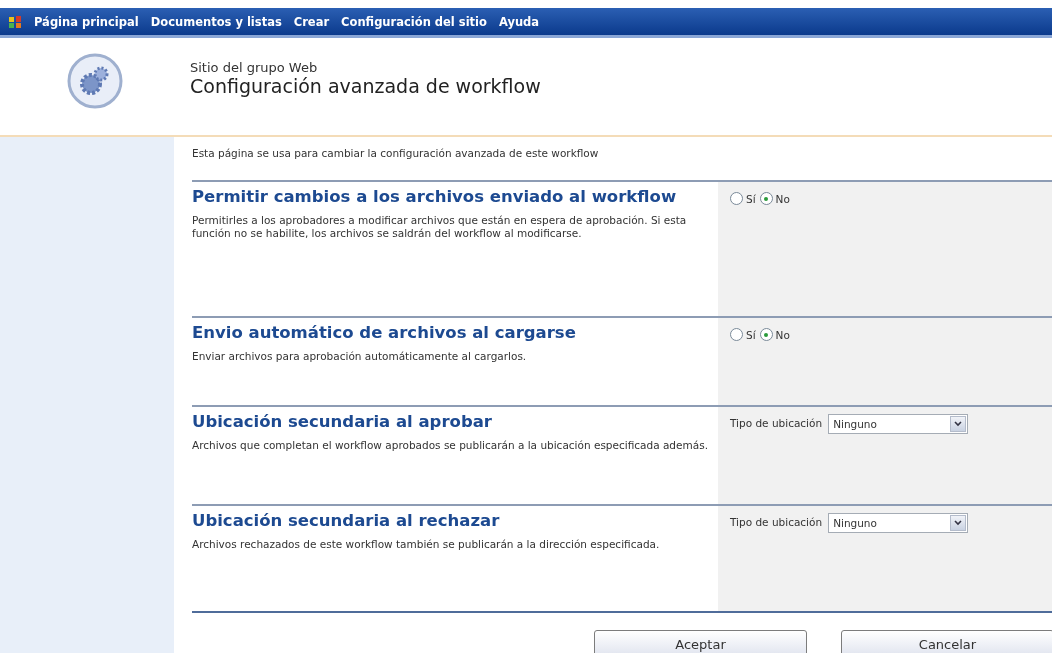  What do you see at coordinates (426, 544) in the screenshot?
I see `section-description: Archivos rechazados de este workflow también se publicarán a la dirección especificada.` at bounding box center [426, 544].